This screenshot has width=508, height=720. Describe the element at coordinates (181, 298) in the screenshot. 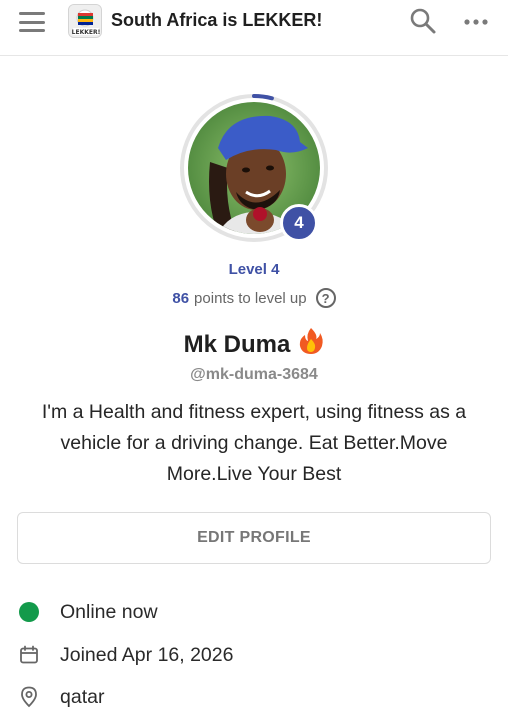

I see `points-value: 86` at that location.